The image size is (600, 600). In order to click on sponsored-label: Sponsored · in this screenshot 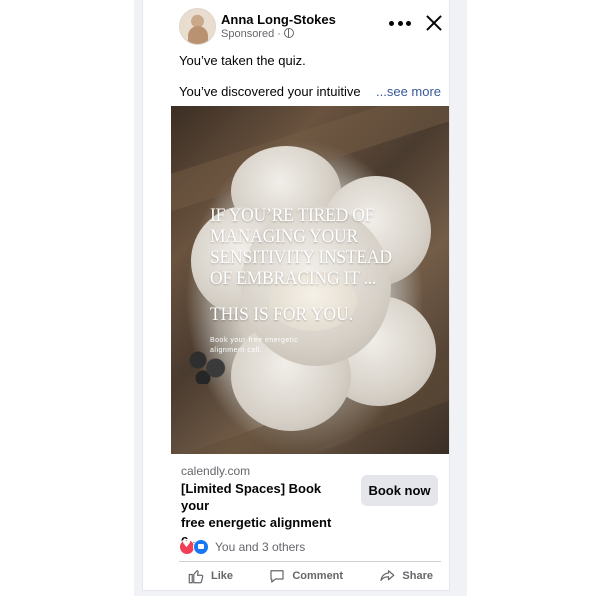, I will do `click(257, 34)`.